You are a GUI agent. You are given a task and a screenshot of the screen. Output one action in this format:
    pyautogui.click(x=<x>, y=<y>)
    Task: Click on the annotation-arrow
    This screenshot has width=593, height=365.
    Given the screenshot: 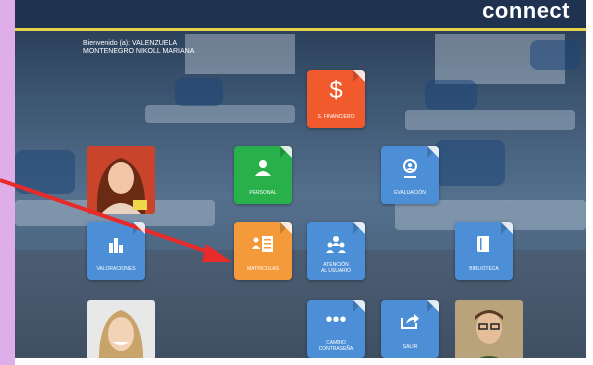 What is the action you would take?
    pyautogui.click(x=116, y=220)
    